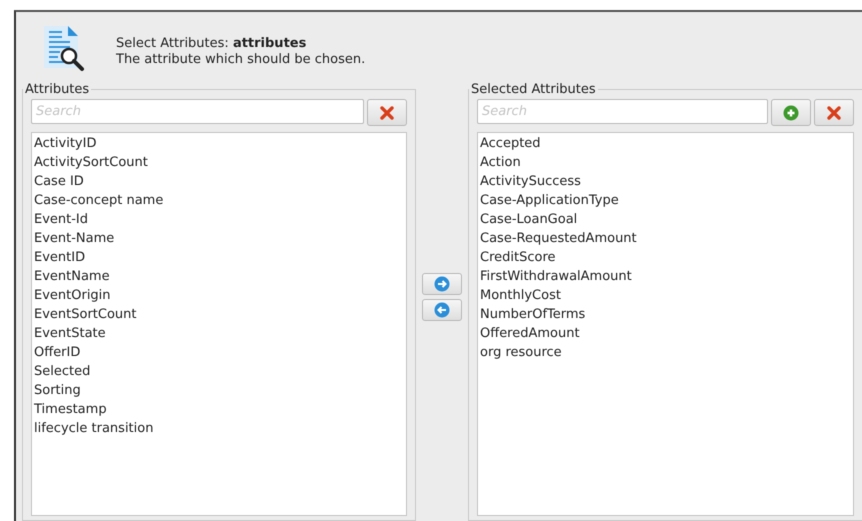 The width and height of the screenshot is (862, 521). What do you see at coordinates (219, 352) in the screenshot?
I see `list-item: OfferID` at bounding box center [219, 352].